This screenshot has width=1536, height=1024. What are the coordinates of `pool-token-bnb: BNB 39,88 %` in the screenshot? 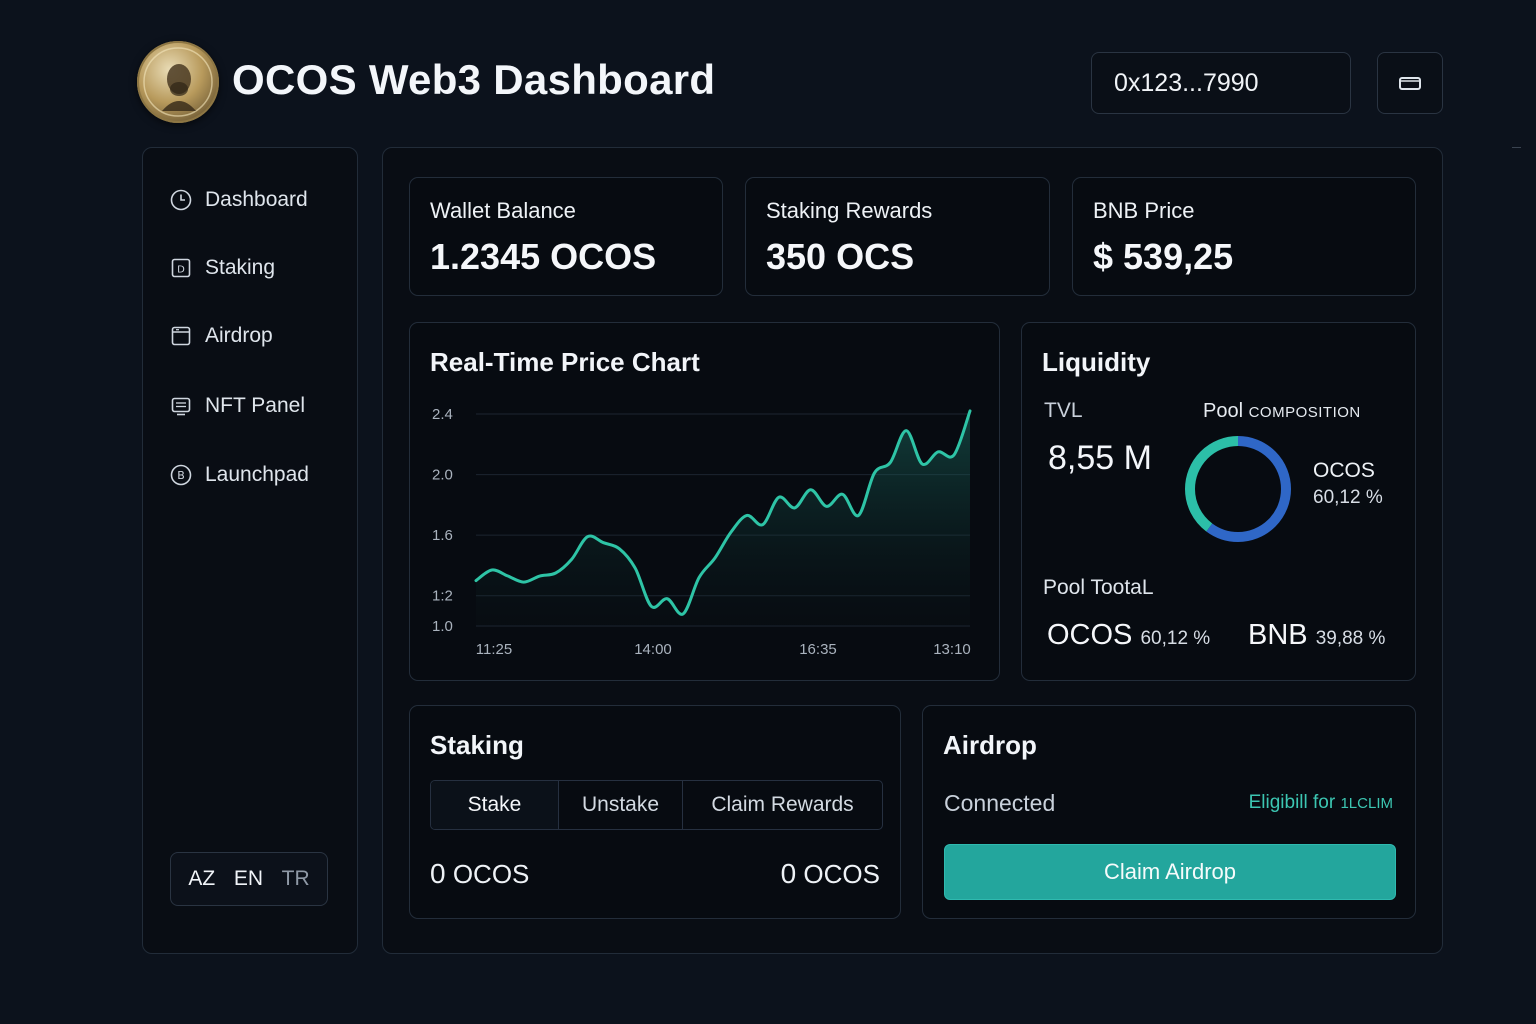 It's located at (1317, 635).